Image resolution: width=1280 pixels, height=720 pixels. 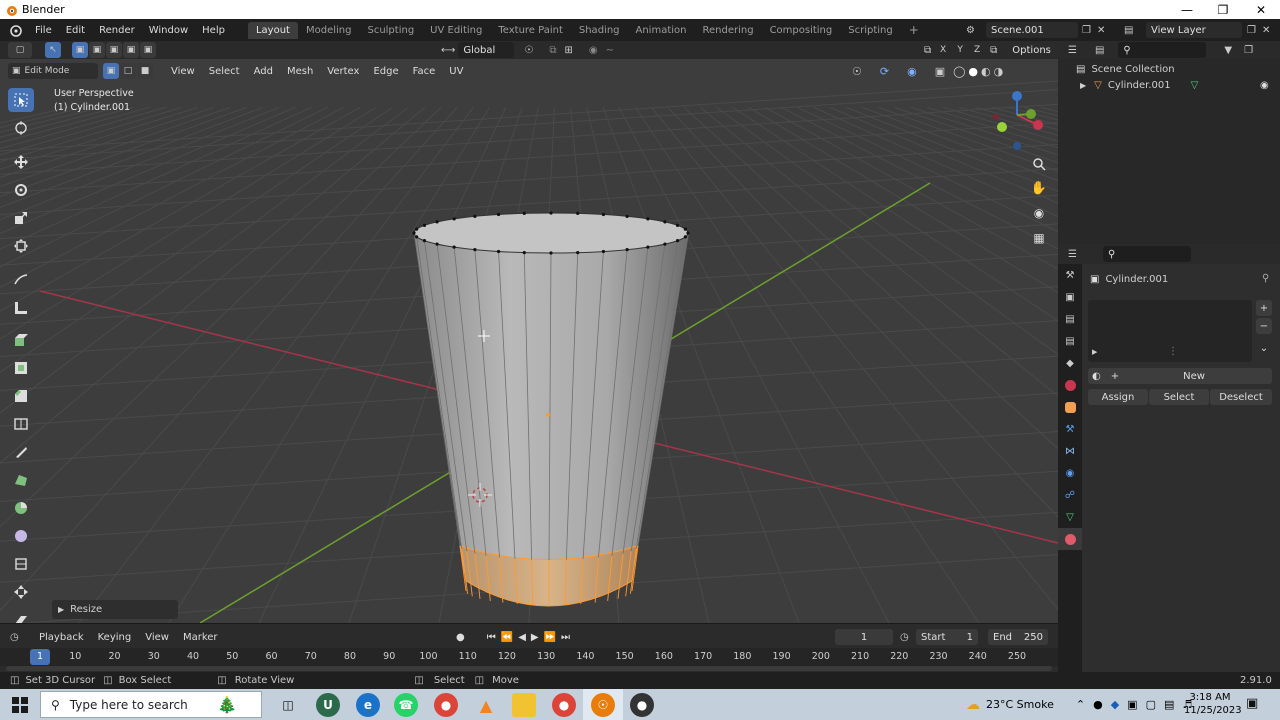 What do you see at coordinates (1264, 348) in the screenshot?
I see `slot-specials-icon: ⌄` at bounding box center [1264, 348].